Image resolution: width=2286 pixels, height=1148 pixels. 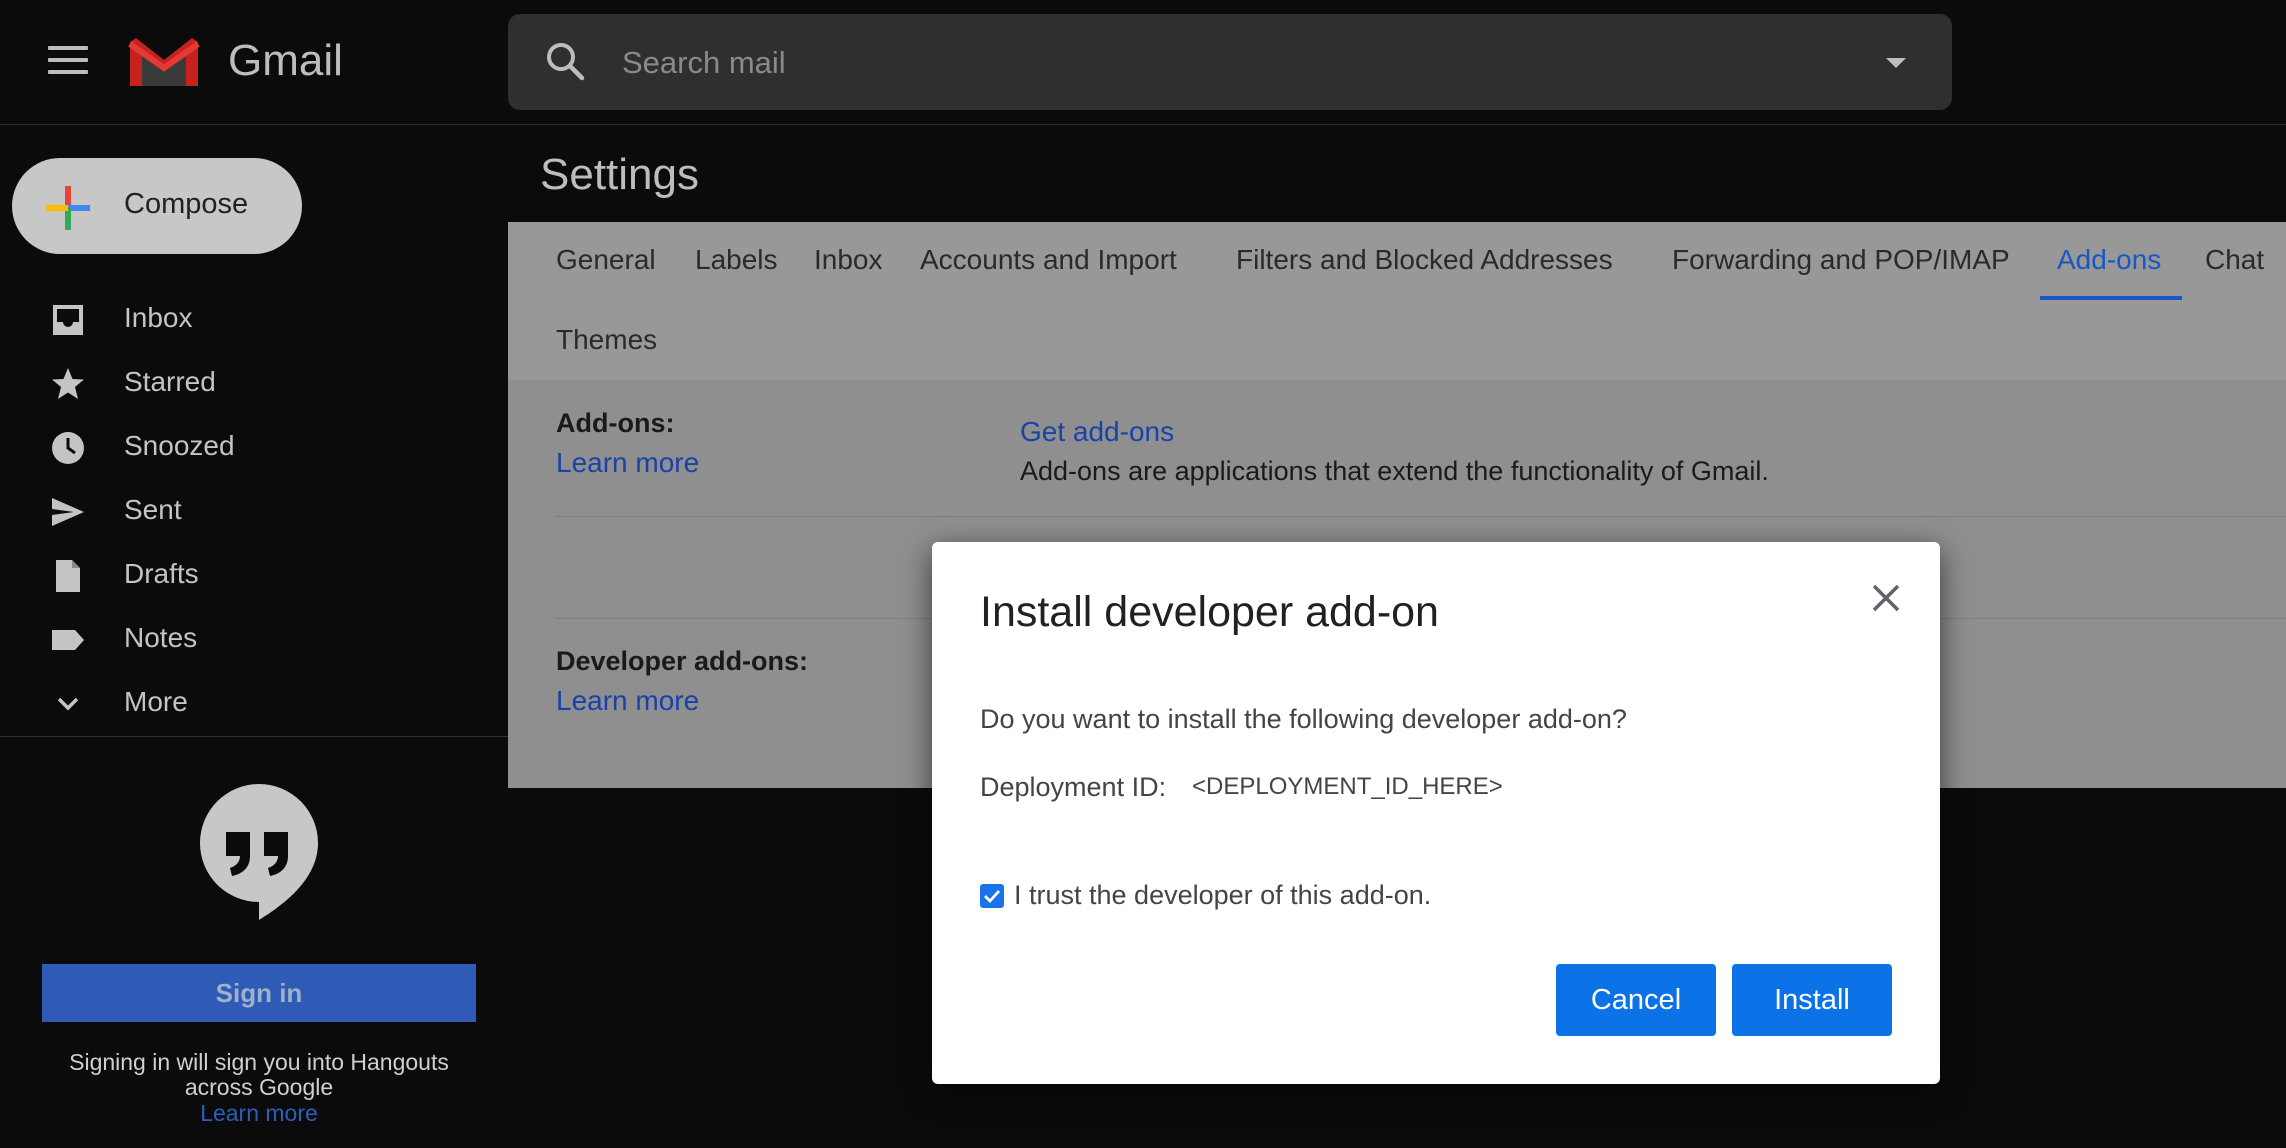 What do you see at coordinates (1222, 63) in the screenshot?
I see `search-input` at bounding box center [1222, 63].